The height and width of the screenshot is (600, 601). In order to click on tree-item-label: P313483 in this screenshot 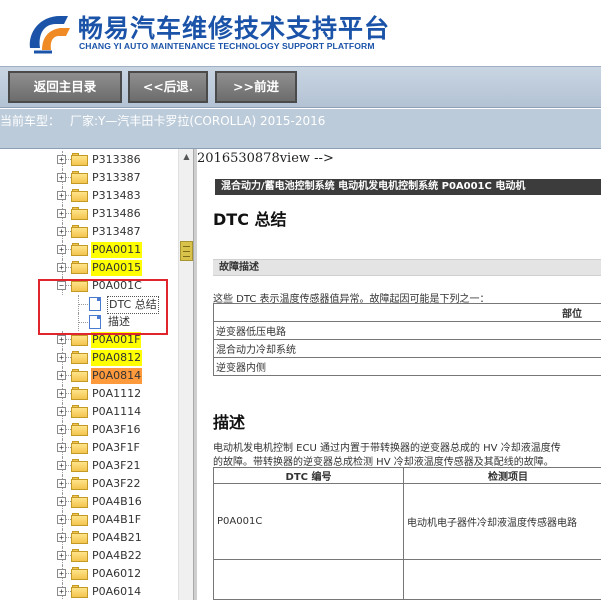, I will do `click(116, 196)`.